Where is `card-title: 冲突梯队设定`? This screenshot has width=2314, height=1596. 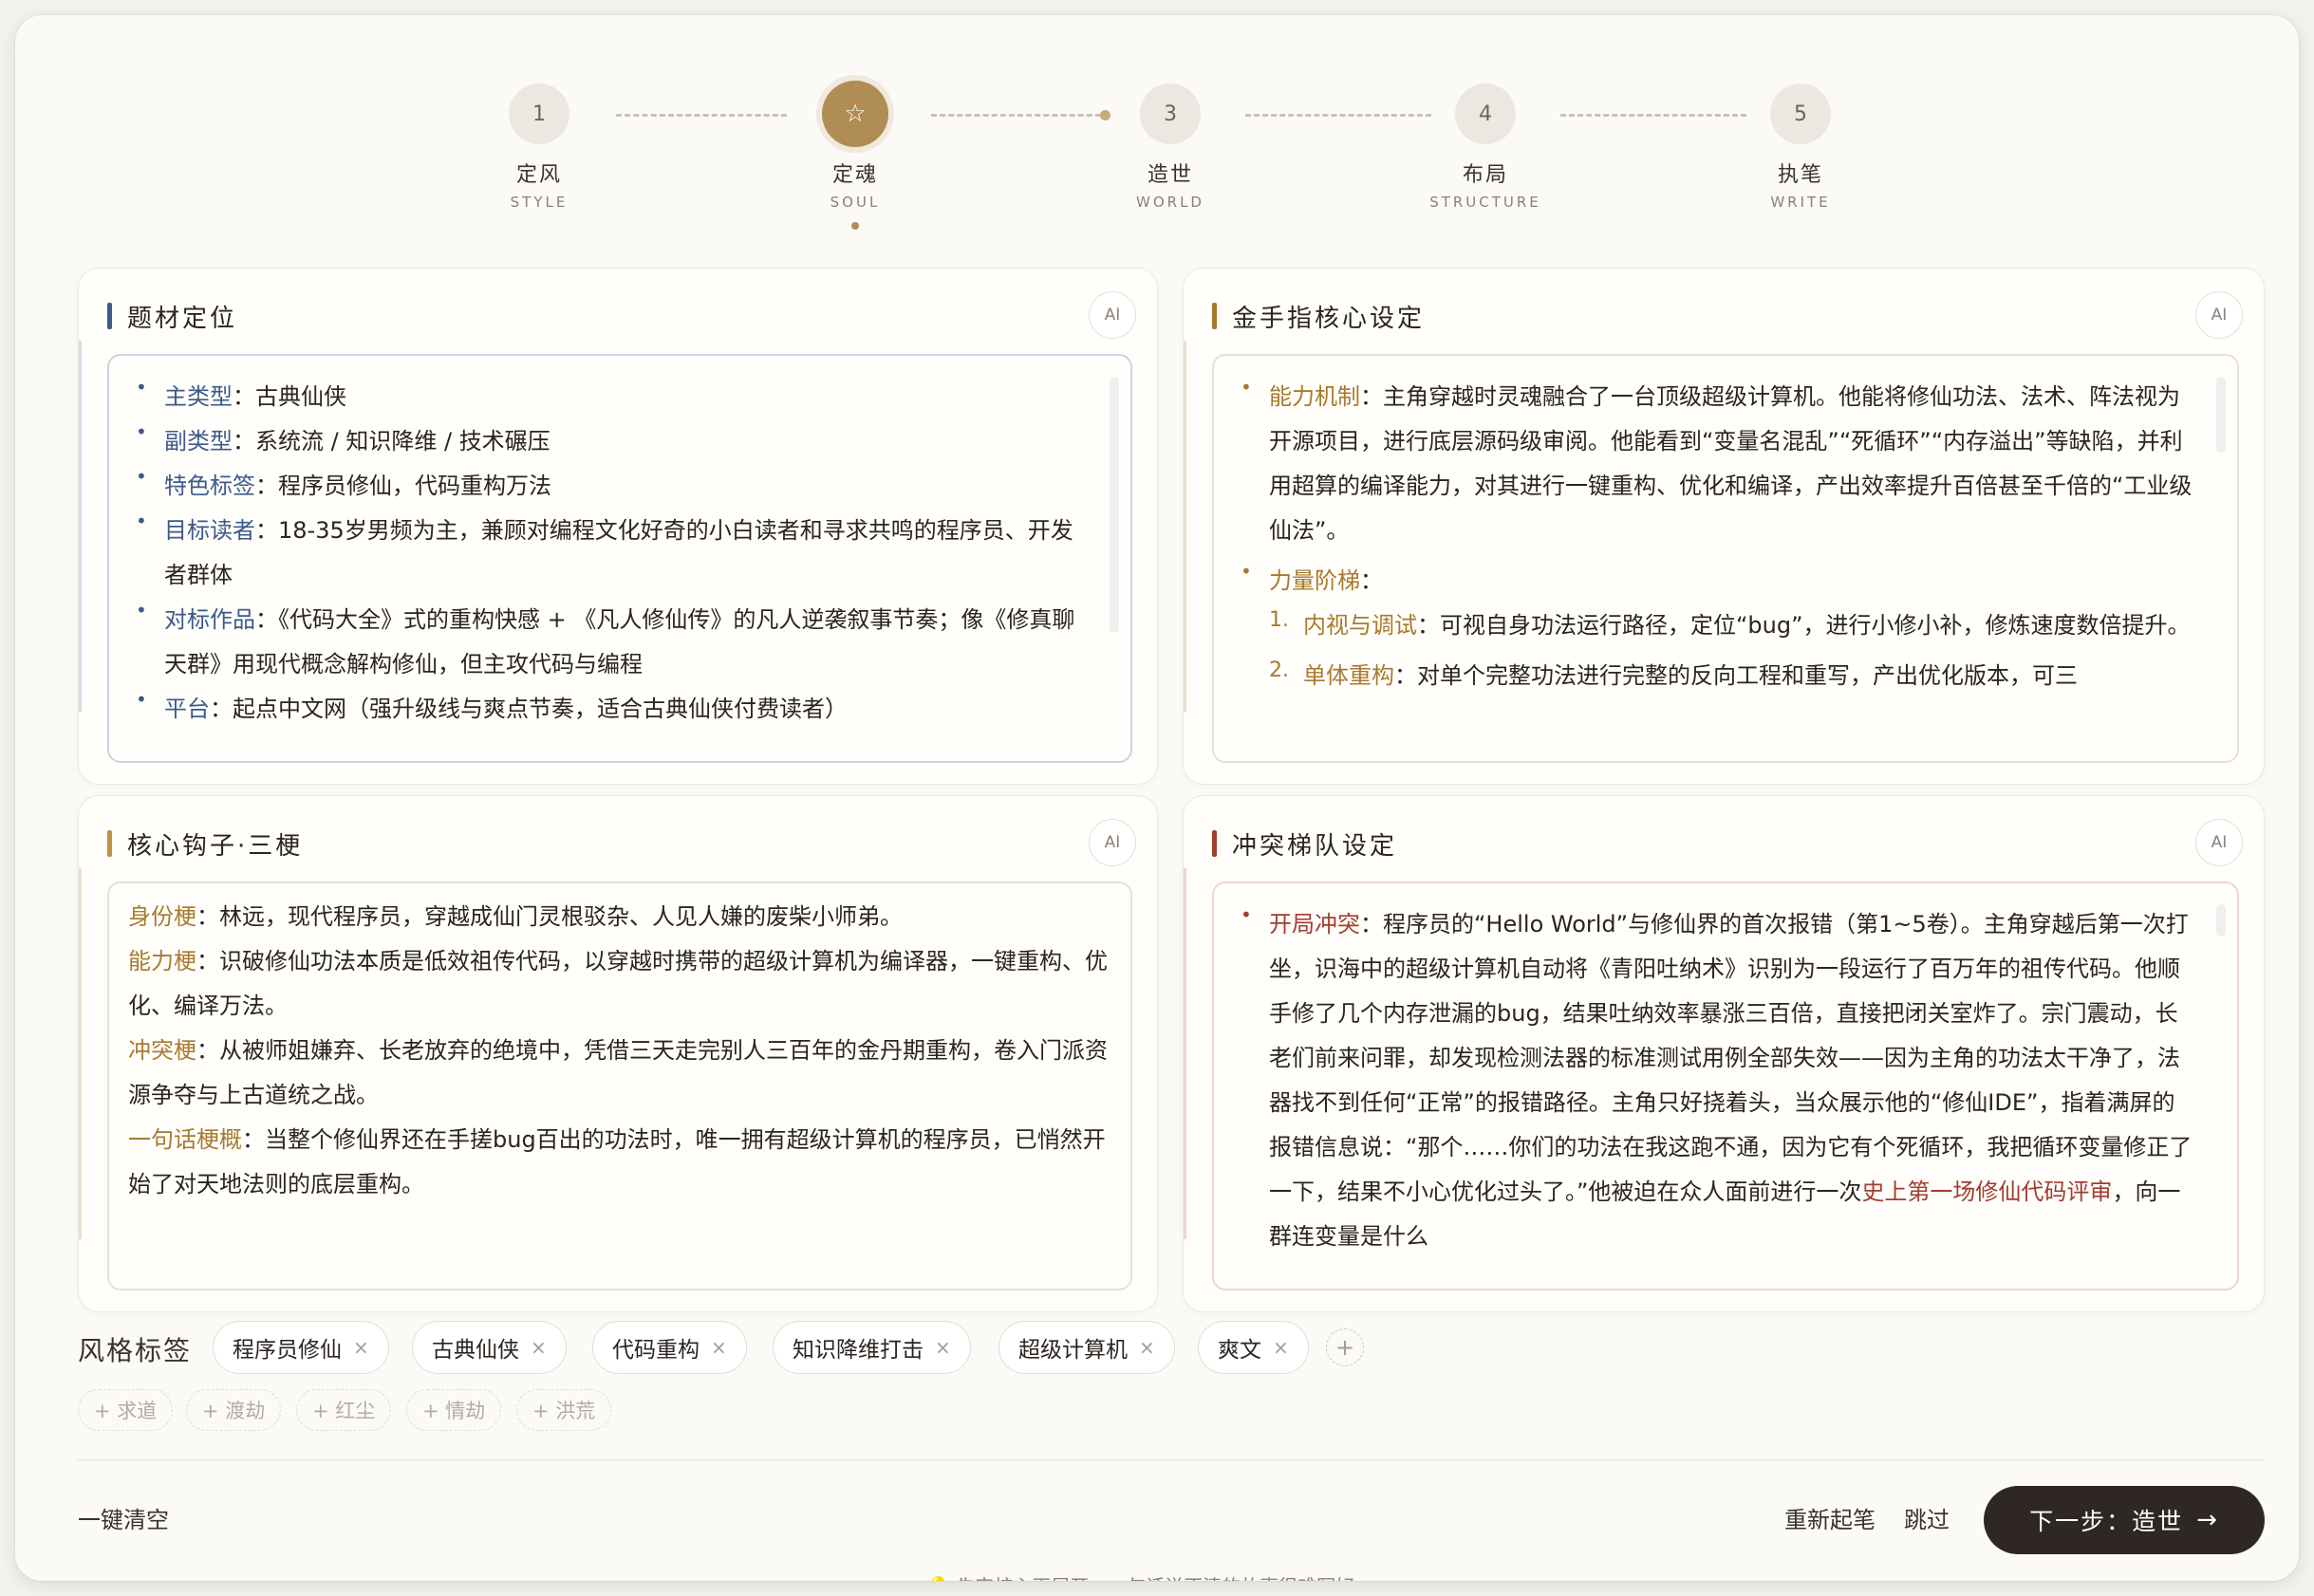
card-title: 冲突梯队设定 is located at coordinates (1315, 846).